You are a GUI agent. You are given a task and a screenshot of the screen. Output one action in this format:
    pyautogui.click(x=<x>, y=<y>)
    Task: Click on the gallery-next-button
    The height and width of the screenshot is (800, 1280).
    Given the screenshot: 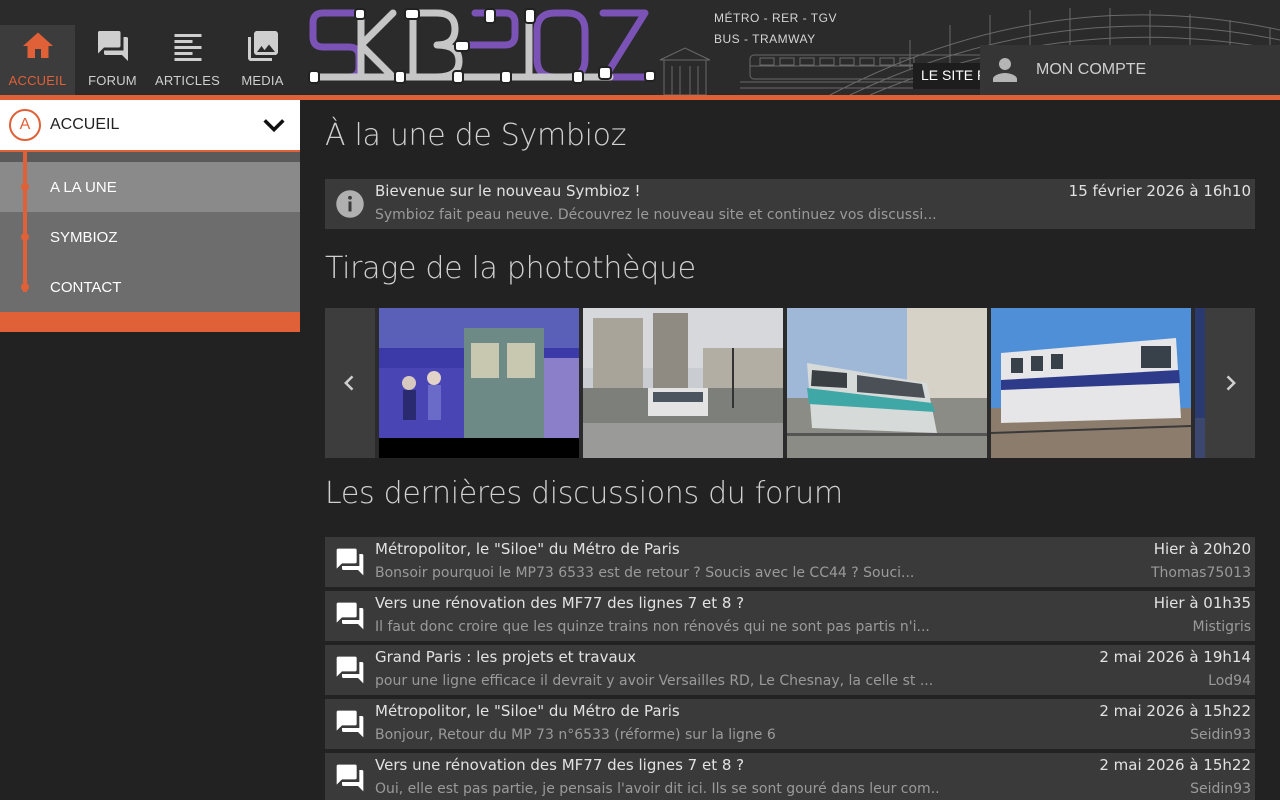 What is the action you would take?
    pyautogui.click(x=1230, y=383)
    